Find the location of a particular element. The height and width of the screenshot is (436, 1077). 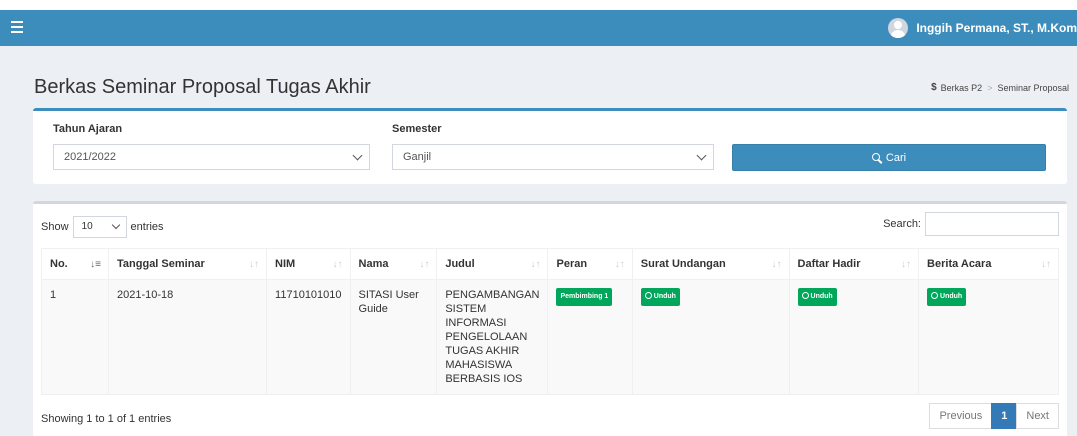

breadcrumb: $ Berkas P2 > Seminar Proposal is located at coordinates (1000, 87).